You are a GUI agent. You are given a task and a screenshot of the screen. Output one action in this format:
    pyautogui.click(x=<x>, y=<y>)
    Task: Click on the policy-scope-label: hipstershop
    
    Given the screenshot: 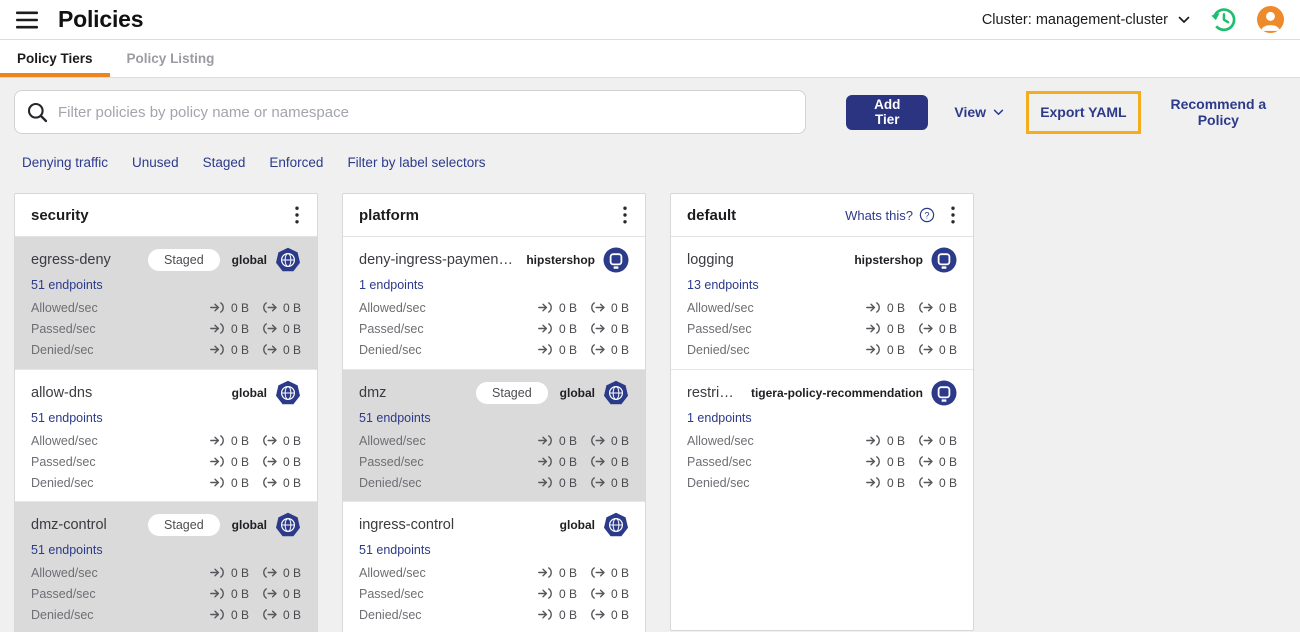 What is the action you would take?
    pyautogui.click(x=560, y=260)
    